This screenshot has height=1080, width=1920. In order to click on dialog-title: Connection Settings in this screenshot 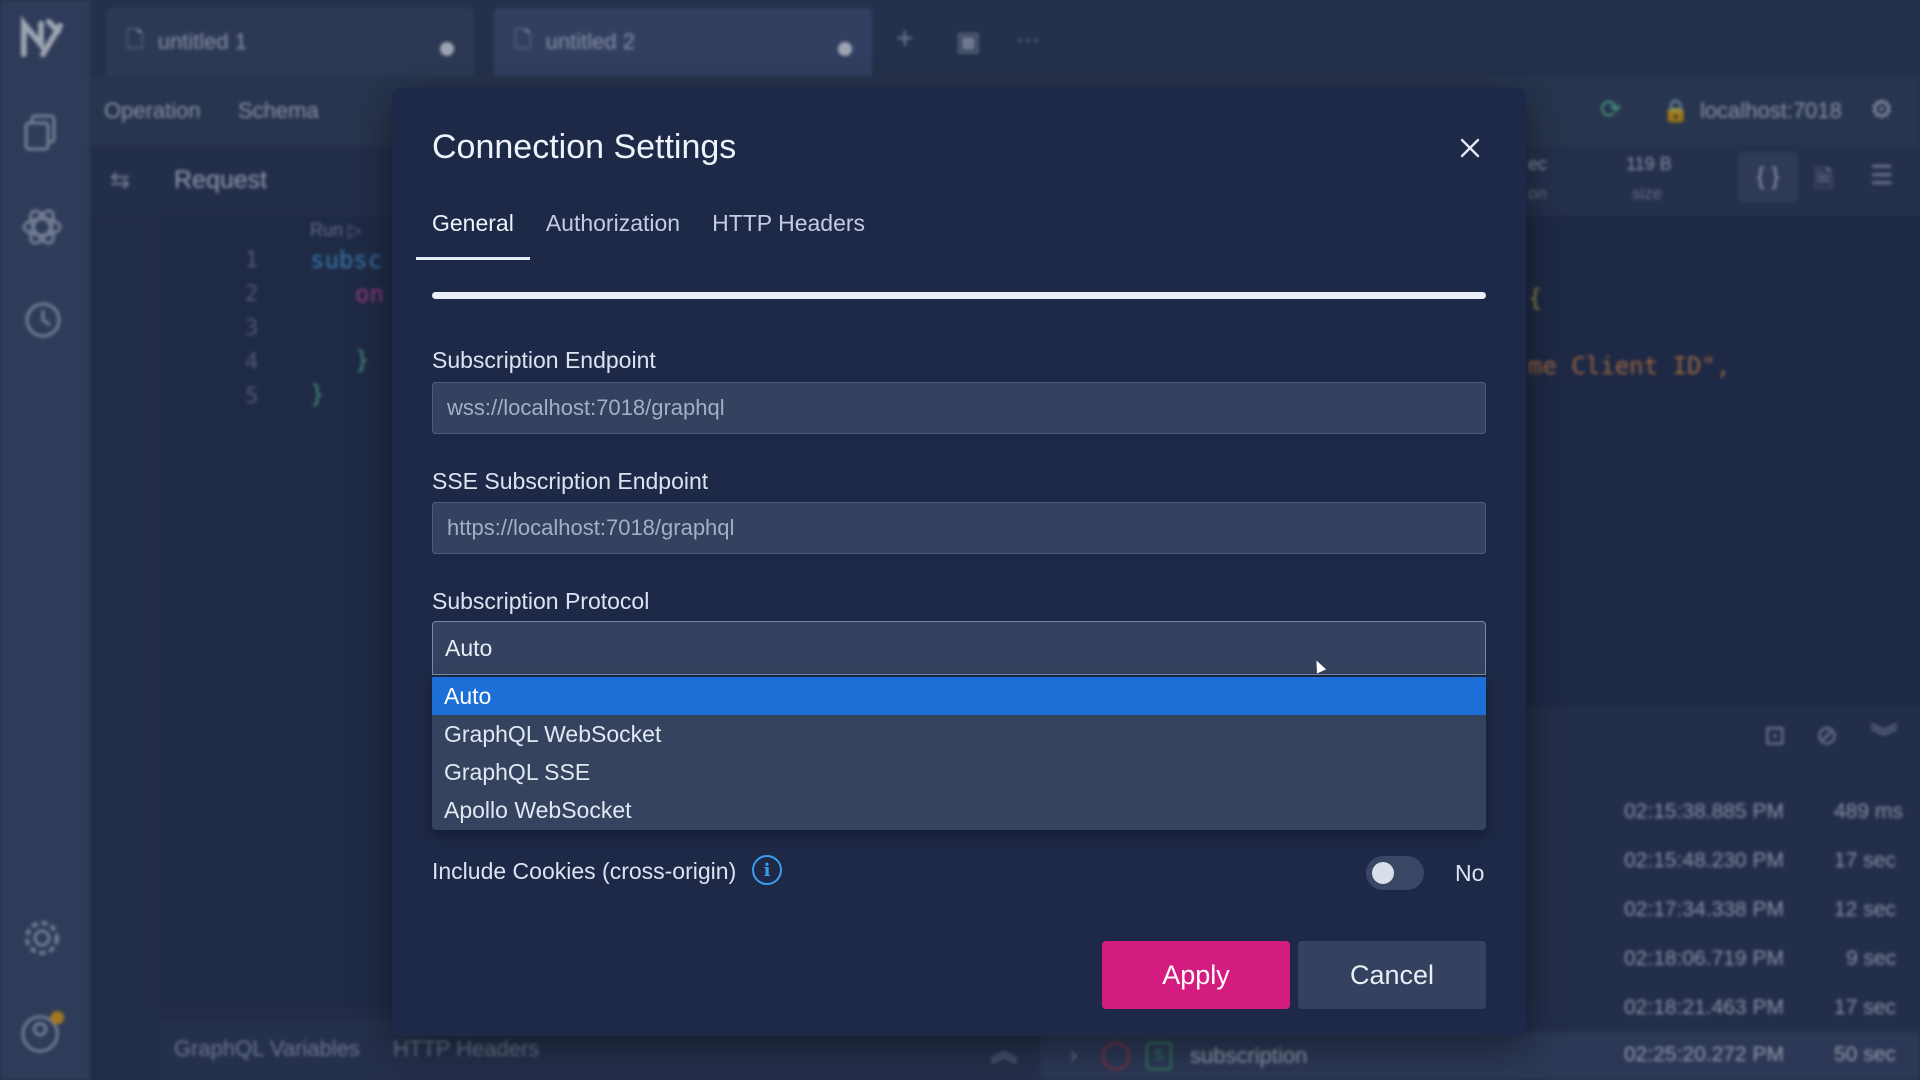, I will do `click(584, 147)`.